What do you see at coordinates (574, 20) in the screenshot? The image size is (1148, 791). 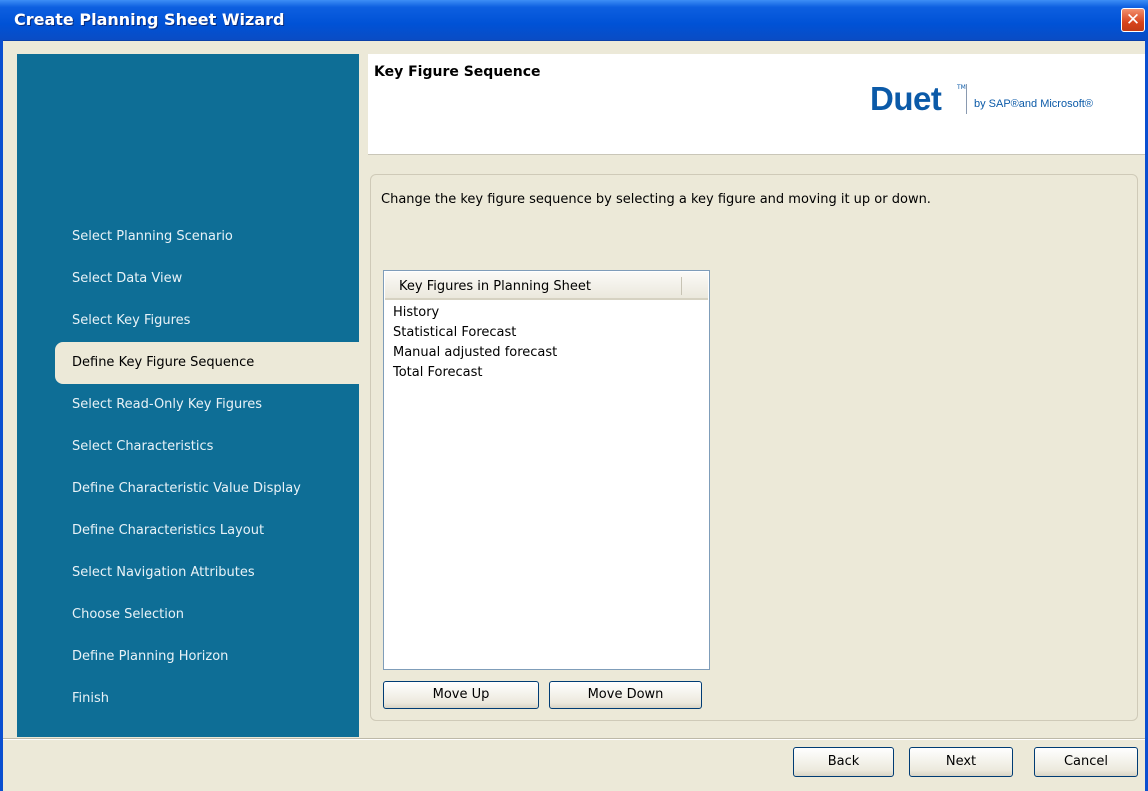 I see `title-bar: Create Planning Sheet Wizard ✕` at bounding box center [574, 20].